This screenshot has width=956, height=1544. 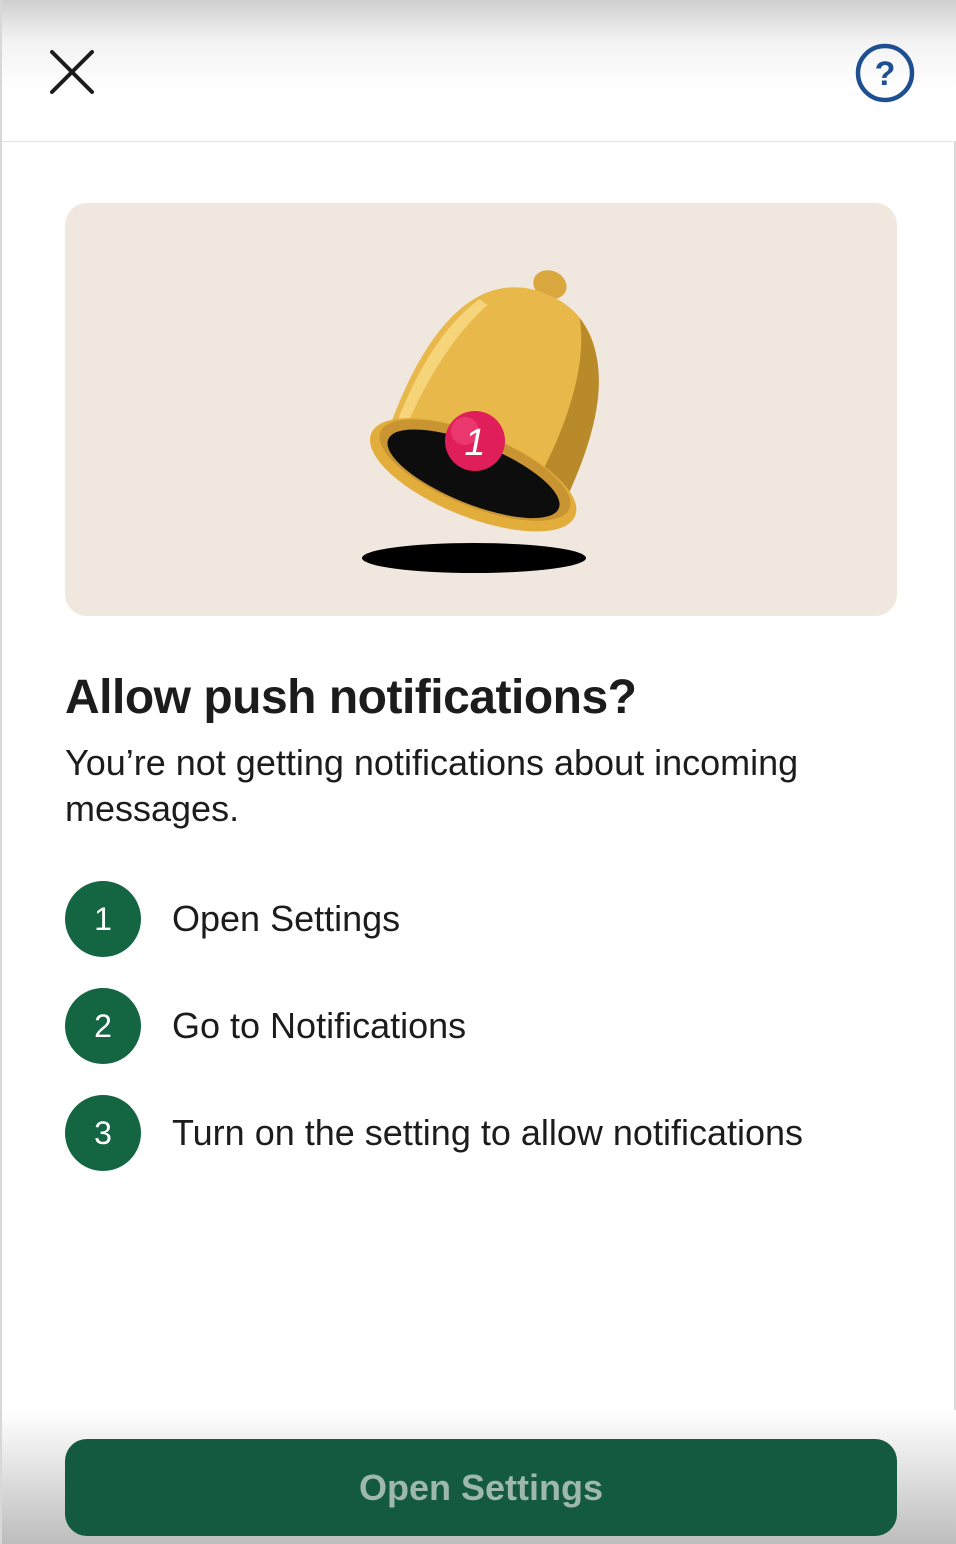 I want to click on close-icon, so click(x=72, y=72).